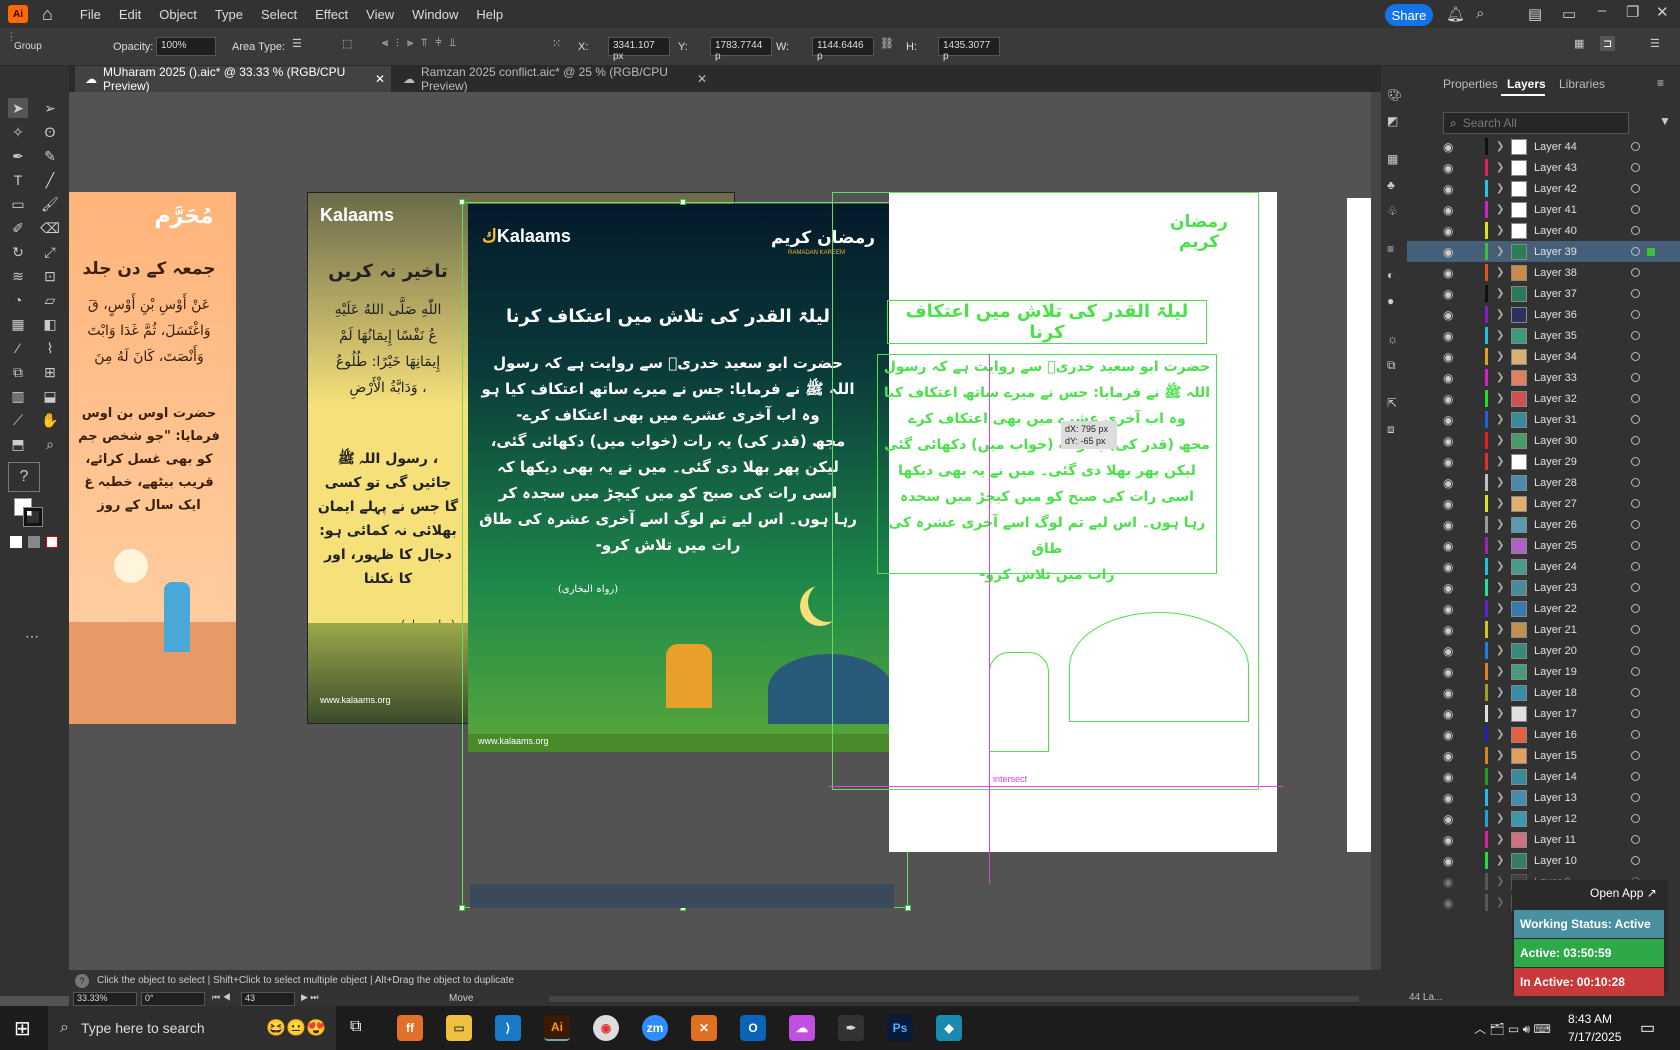  What do you see at coordinates (1555, 840) in the screenshot?
I see `layer-name: Layer 11` at bounding box center [1555, 840].